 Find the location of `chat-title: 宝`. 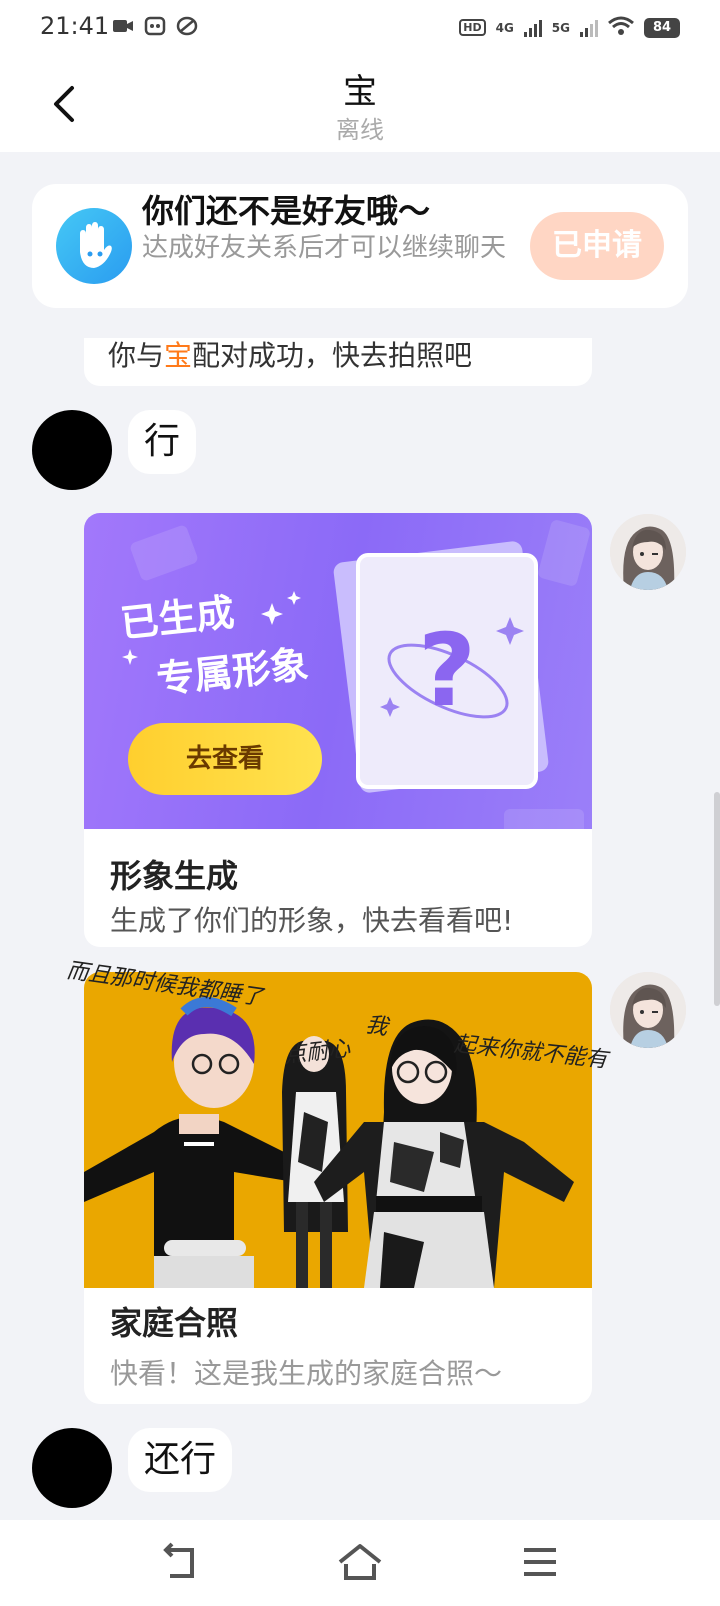

chat-title: 宝 is located at coordinates (360, 92).